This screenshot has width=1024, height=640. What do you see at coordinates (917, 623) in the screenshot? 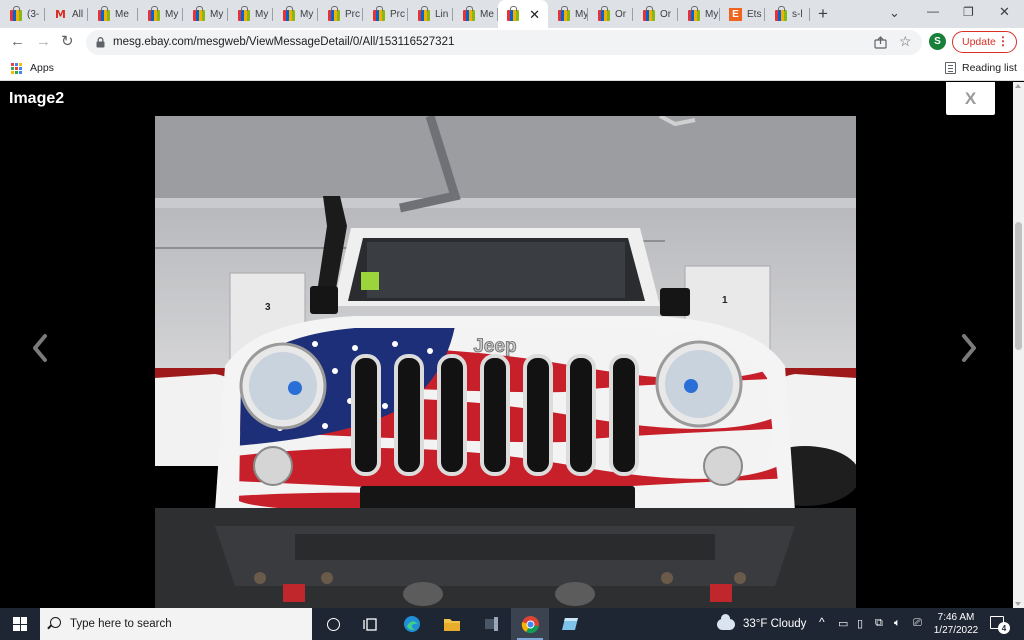
I see `tray-input-icon: ⎚` at bounding box center [917, 623].